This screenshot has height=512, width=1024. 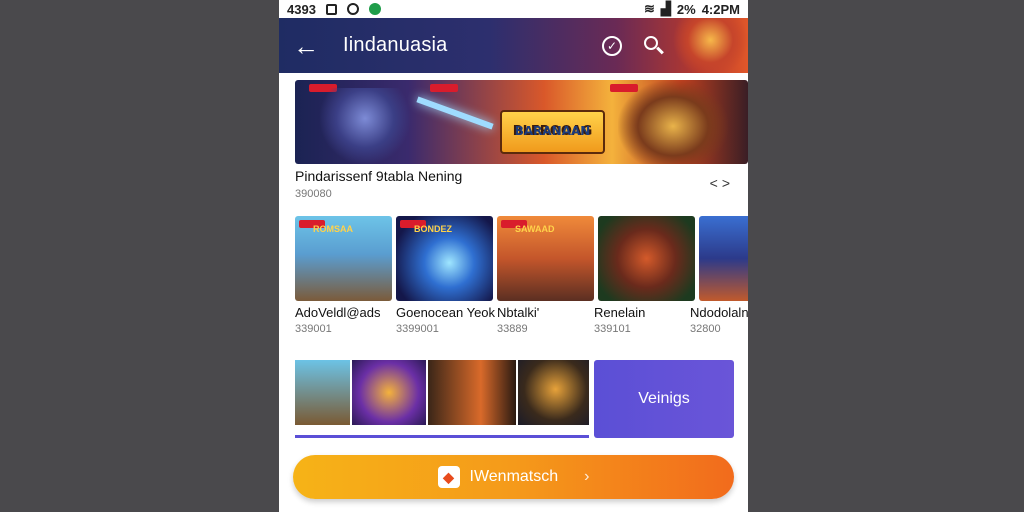 What do you see at coordinates (444, 258) in the screenshot?
I see `game-tile: BONDEZ` at bounding box center [444, 258].